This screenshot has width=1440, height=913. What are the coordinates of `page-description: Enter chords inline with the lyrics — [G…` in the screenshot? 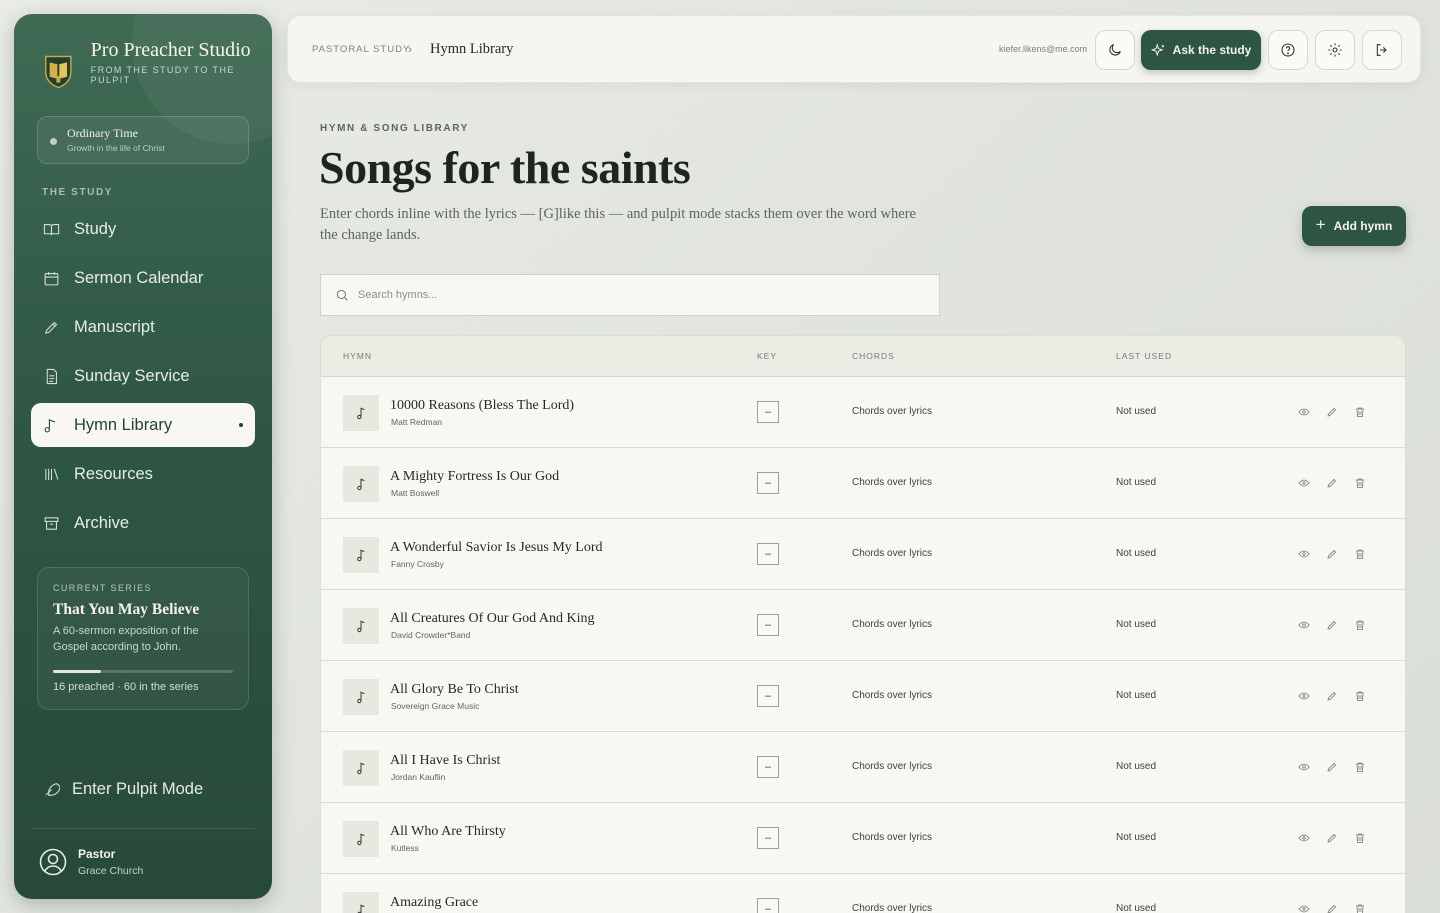 It's located at (618, 224).